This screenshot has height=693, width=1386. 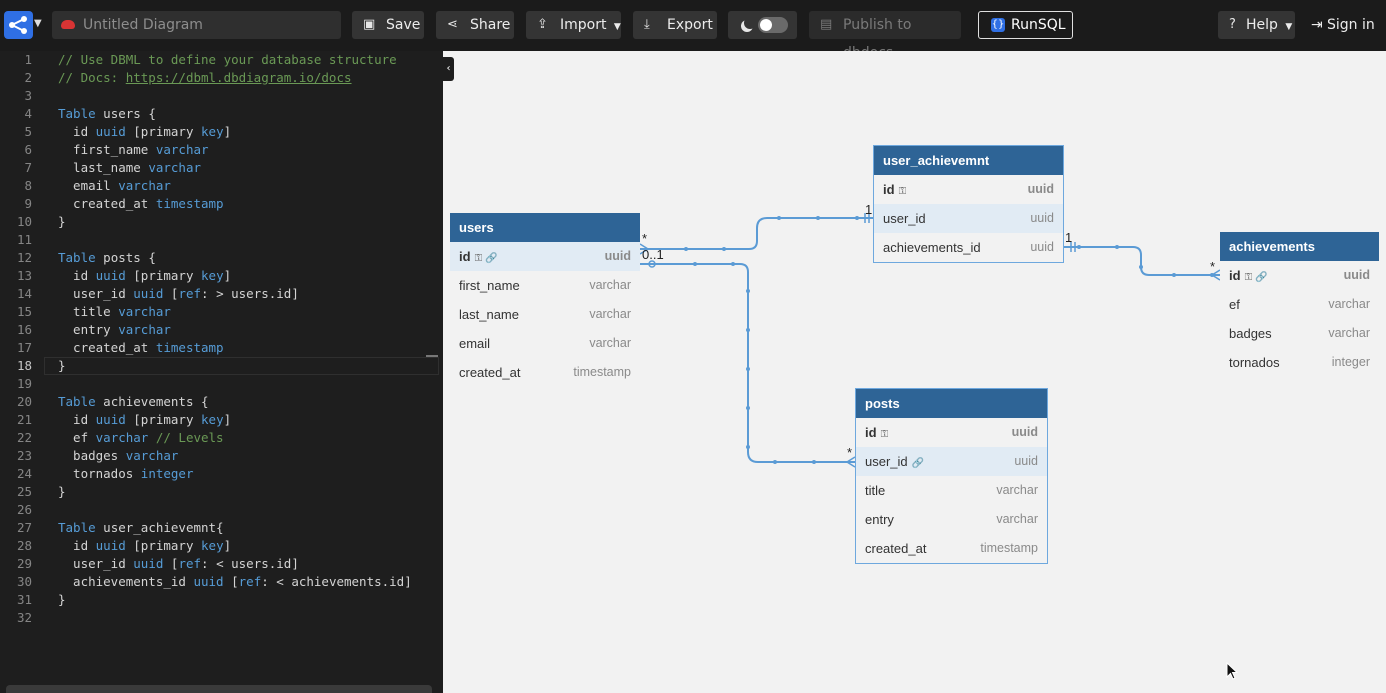 What do you see at coordinates (490, 372) in the screenshot?
I see `field-name: created_at` at bounding box center [490, 372].